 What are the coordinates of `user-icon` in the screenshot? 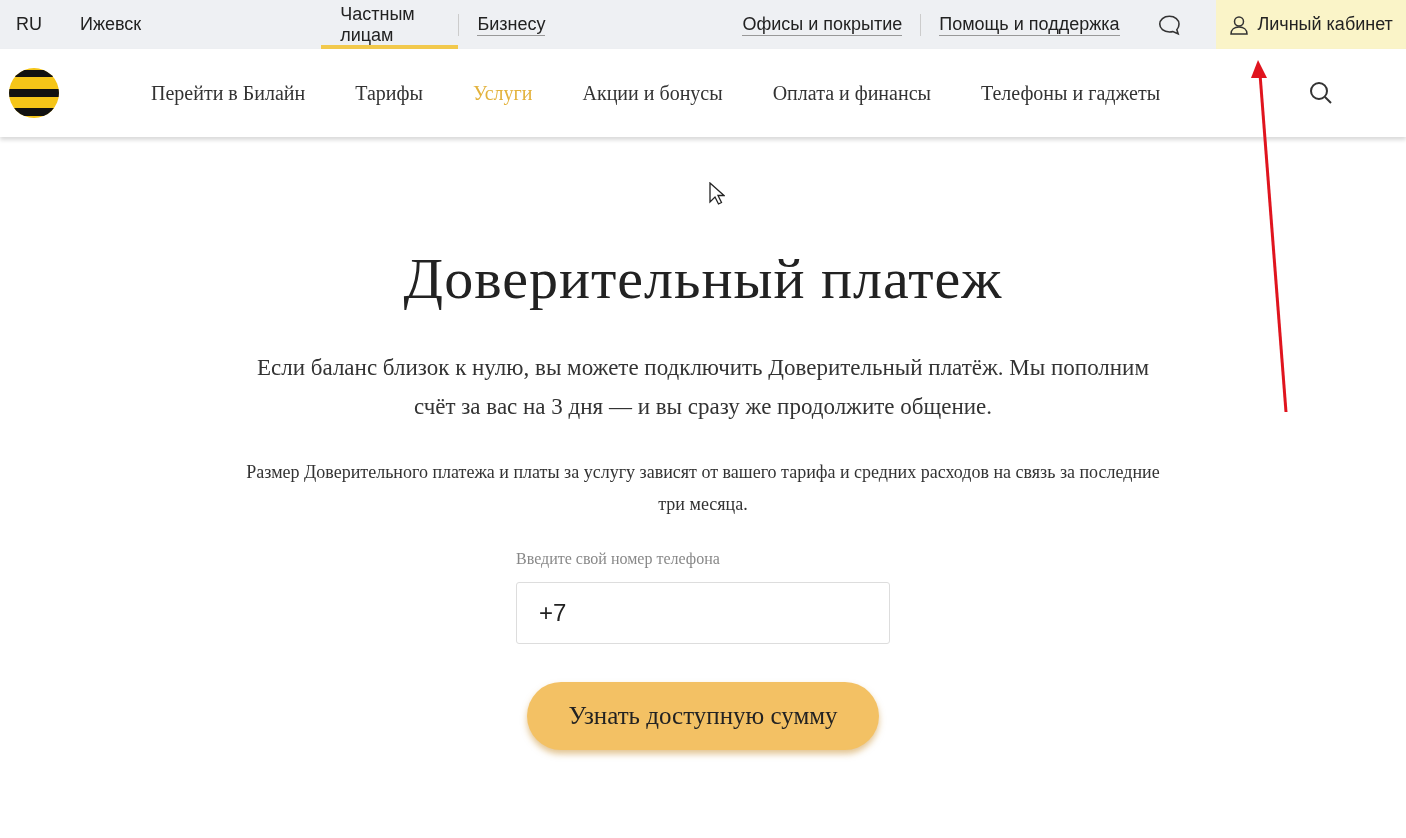 It's located at (1239, 24).